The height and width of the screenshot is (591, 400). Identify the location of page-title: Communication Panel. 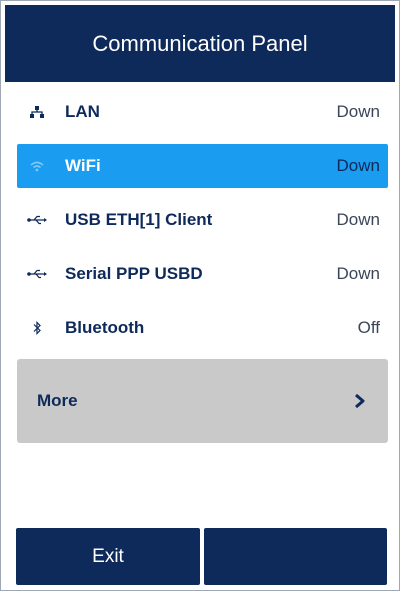
(200, 43).